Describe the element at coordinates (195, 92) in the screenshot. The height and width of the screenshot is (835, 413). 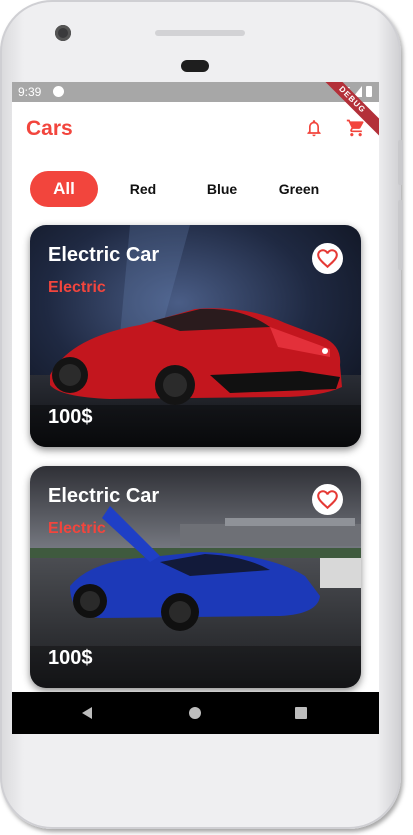
I see `status-bar: 9:39` at that location.